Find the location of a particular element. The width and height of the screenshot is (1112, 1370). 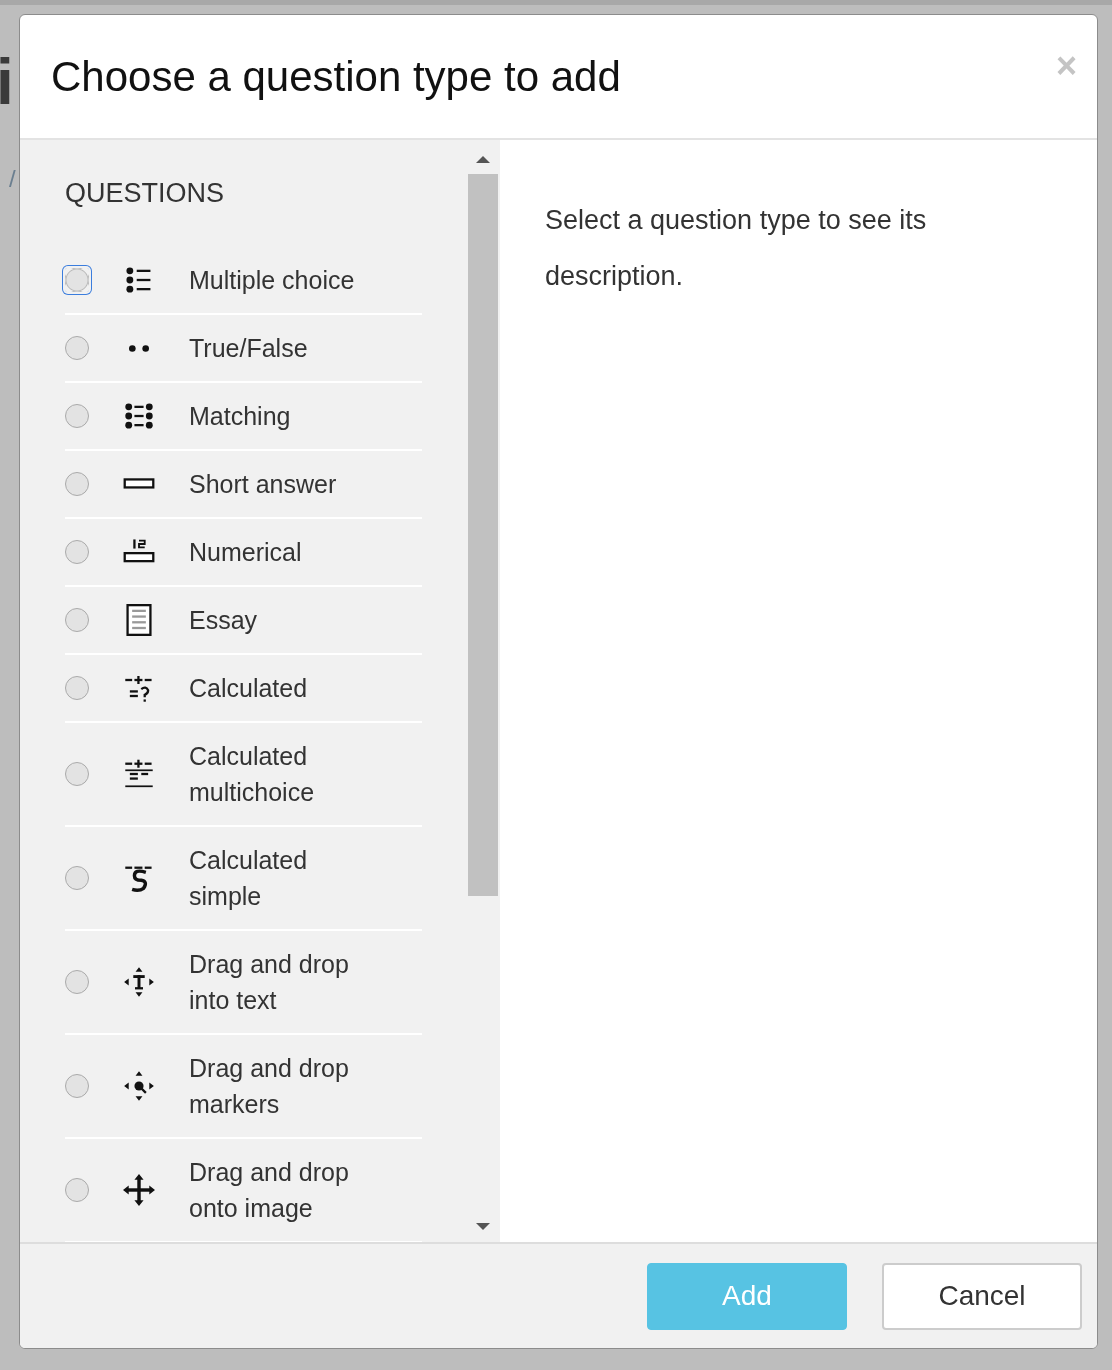

question-type-label: Multiple choice is located at coordinates (274, 280).